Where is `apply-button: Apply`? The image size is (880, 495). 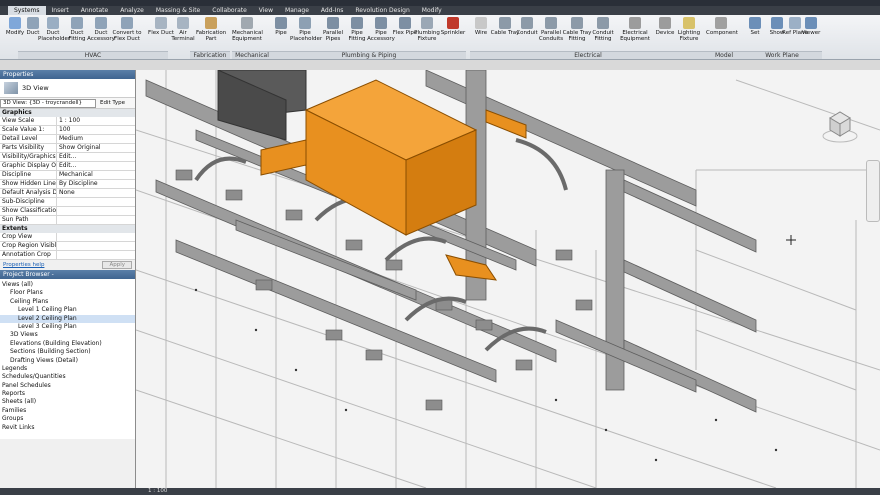 apply-button: Apply is located at coordinates (117, 265).